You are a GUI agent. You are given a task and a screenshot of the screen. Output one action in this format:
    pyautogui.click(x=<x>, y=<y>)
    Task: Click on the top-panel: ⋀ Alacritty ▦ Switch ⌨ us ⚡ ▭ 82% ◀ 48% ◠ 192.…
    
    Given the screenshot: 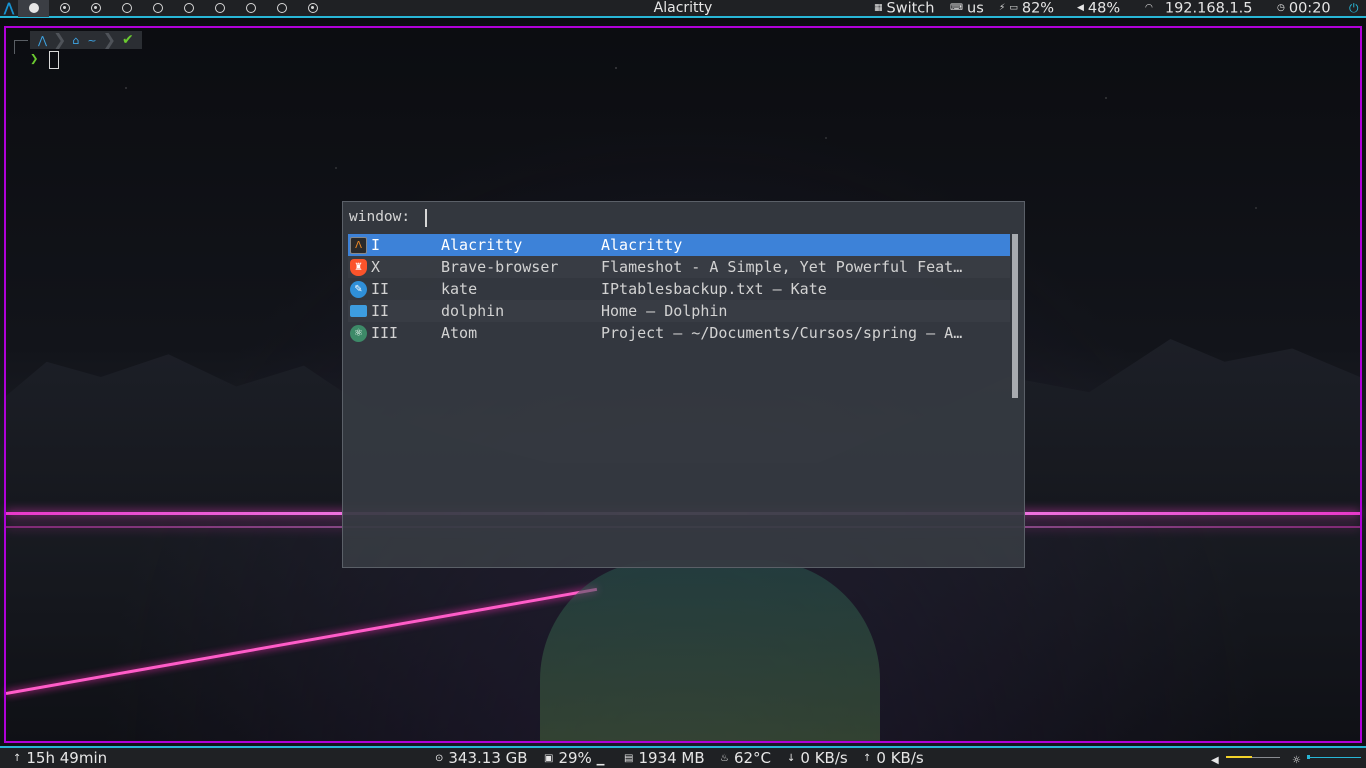 What is the action you would take?
    pyautogui.click(x=683, y=9)
    